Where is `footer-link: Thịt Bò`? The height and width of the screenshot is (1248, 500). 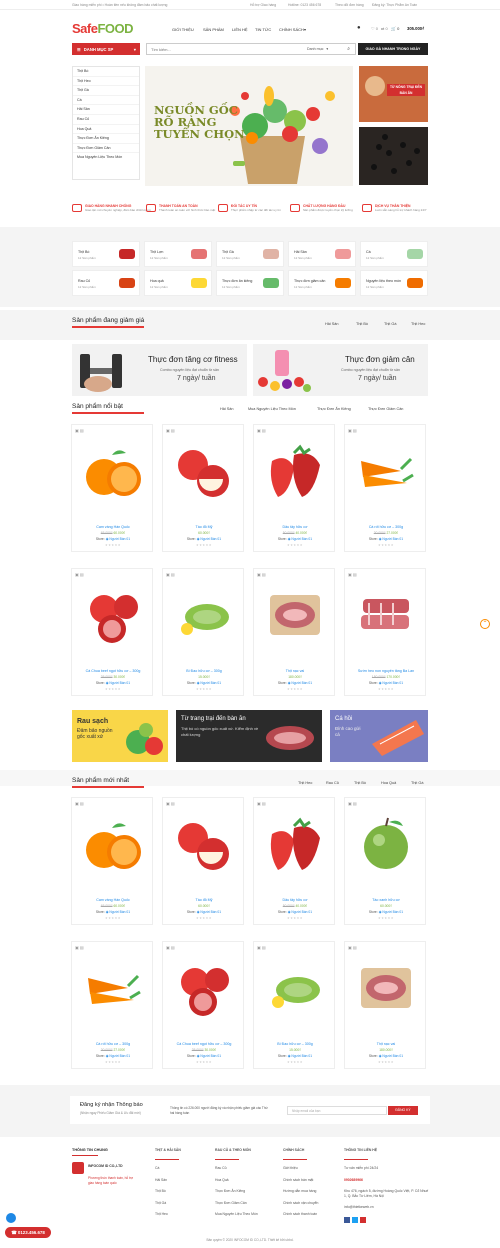 footer-link: Thịt Bò is located at coordinates (185, 1191).